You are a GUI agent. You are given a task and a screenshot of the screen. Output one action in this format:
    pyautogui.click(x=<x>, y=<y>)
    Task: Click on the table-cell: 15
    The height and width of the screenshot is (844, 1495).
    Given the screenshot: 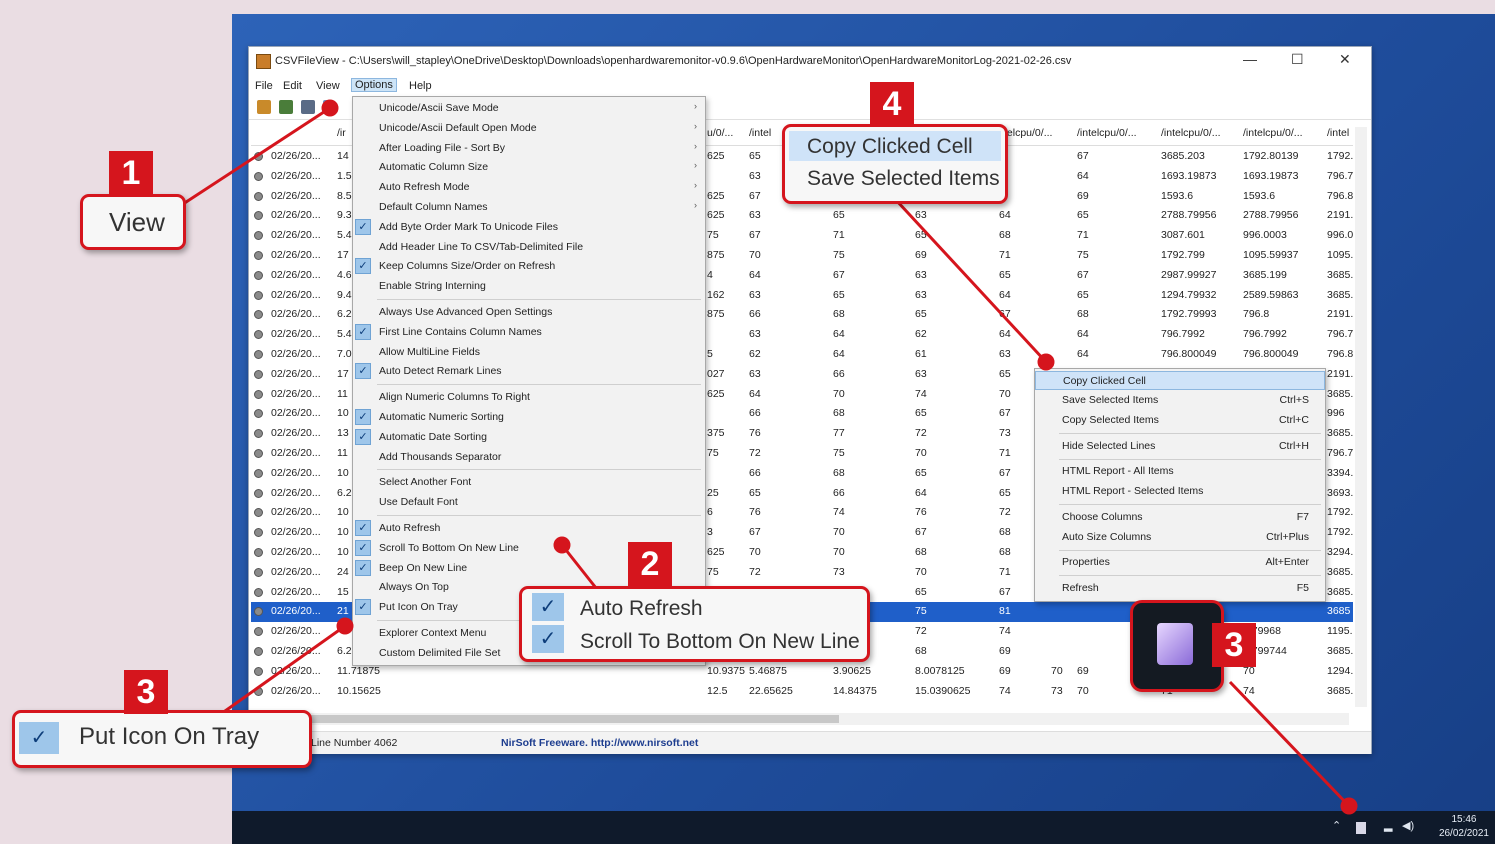 What is the action you would take?
    pyautogui.click(x=343, y=592)
    